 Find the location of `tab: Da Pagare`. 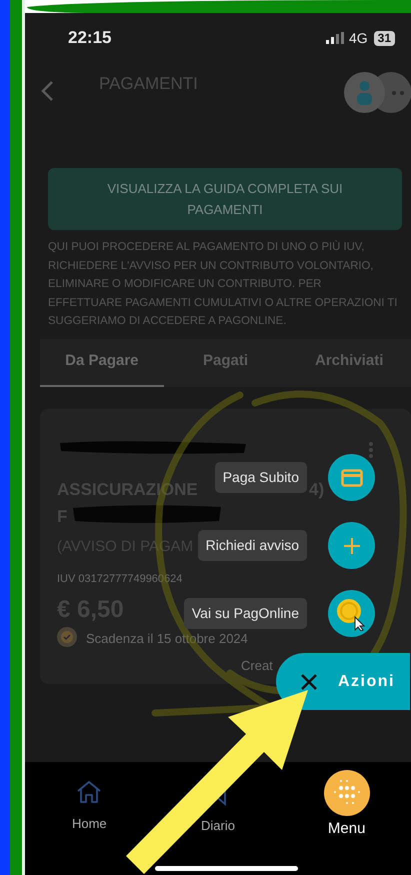

tab: Da Pagare is located at coordinates (102, 362).